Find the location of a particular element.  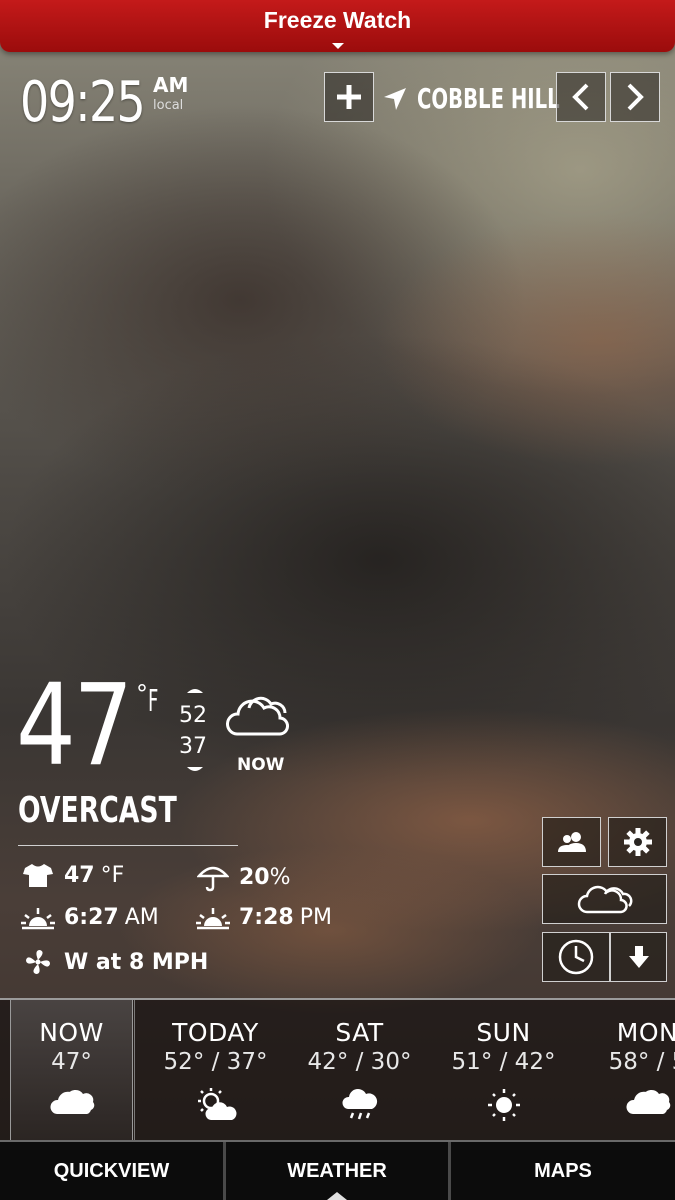

sunset-ampm: PM is located at coordinates (315, 917).